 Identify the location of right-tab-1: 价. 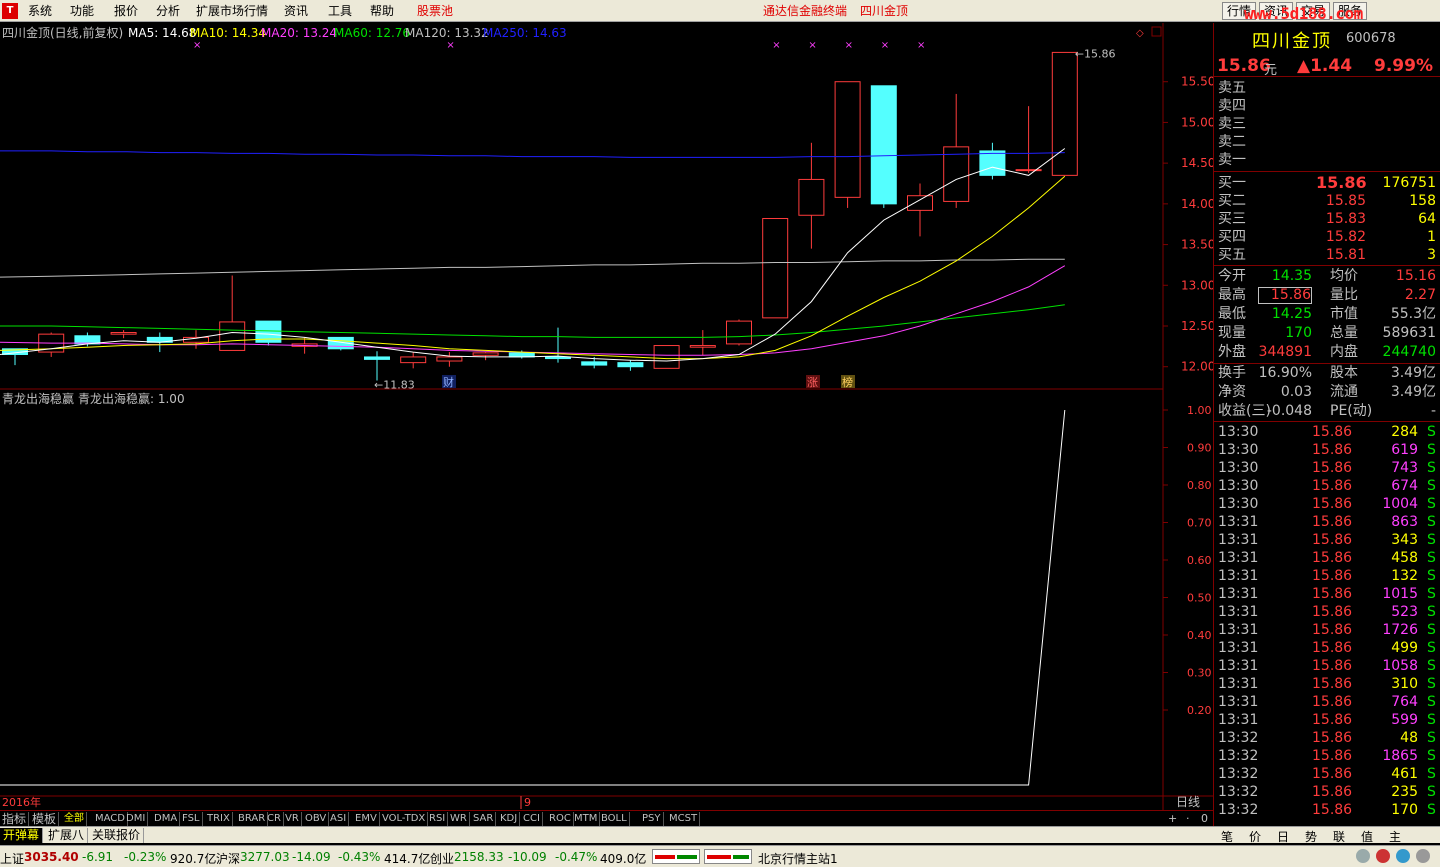
(1255, 836).